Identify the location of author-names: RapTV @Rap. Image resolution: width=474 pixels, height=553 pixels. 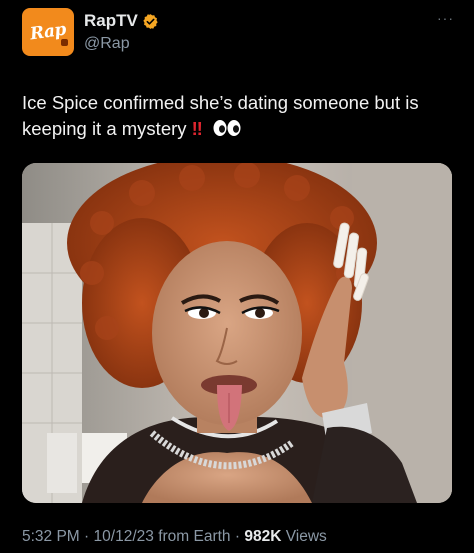
(121, 31).